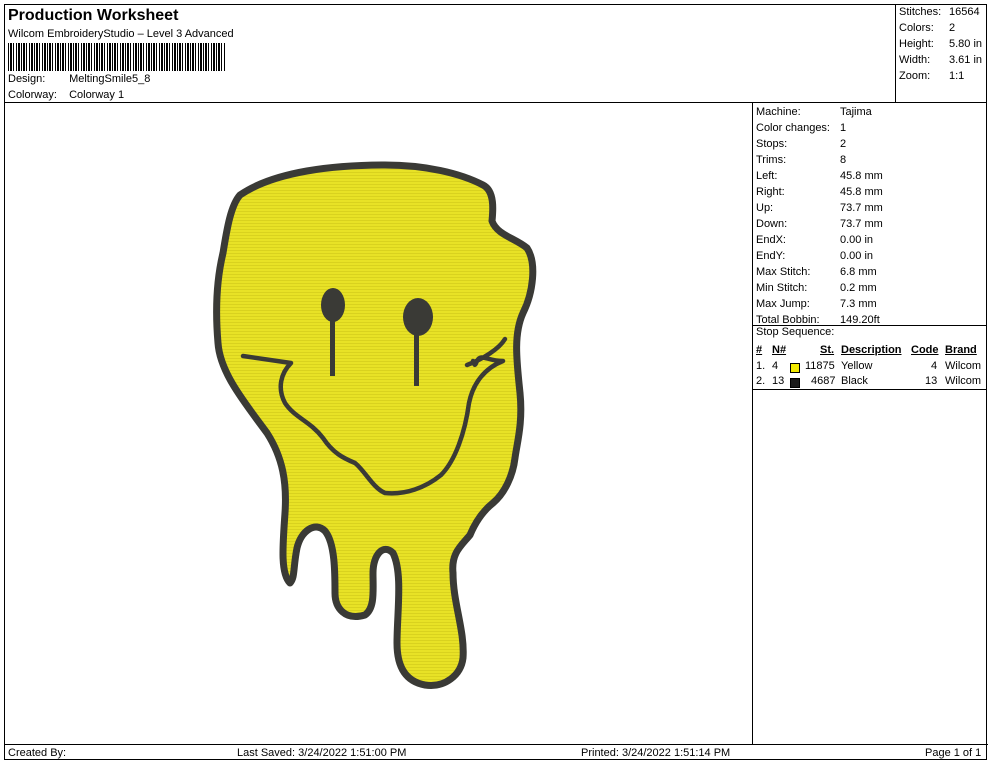 This screenshot has width=990, height=762. Describe the element at coordinates (801, 146) in the screenshot. I see `info-row: Stops: 2` at that location.